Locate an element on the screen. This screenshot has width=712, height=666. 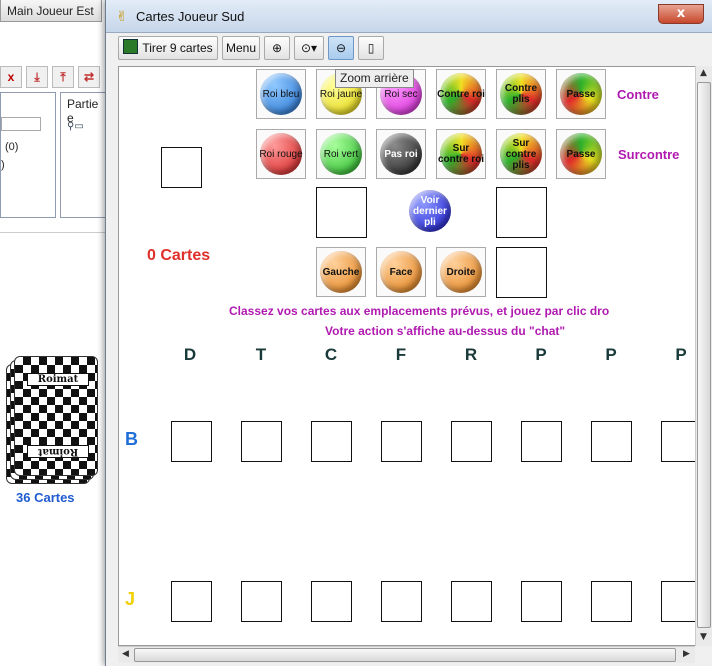
button-label: Roi vert is located at coordinates (341, 154).